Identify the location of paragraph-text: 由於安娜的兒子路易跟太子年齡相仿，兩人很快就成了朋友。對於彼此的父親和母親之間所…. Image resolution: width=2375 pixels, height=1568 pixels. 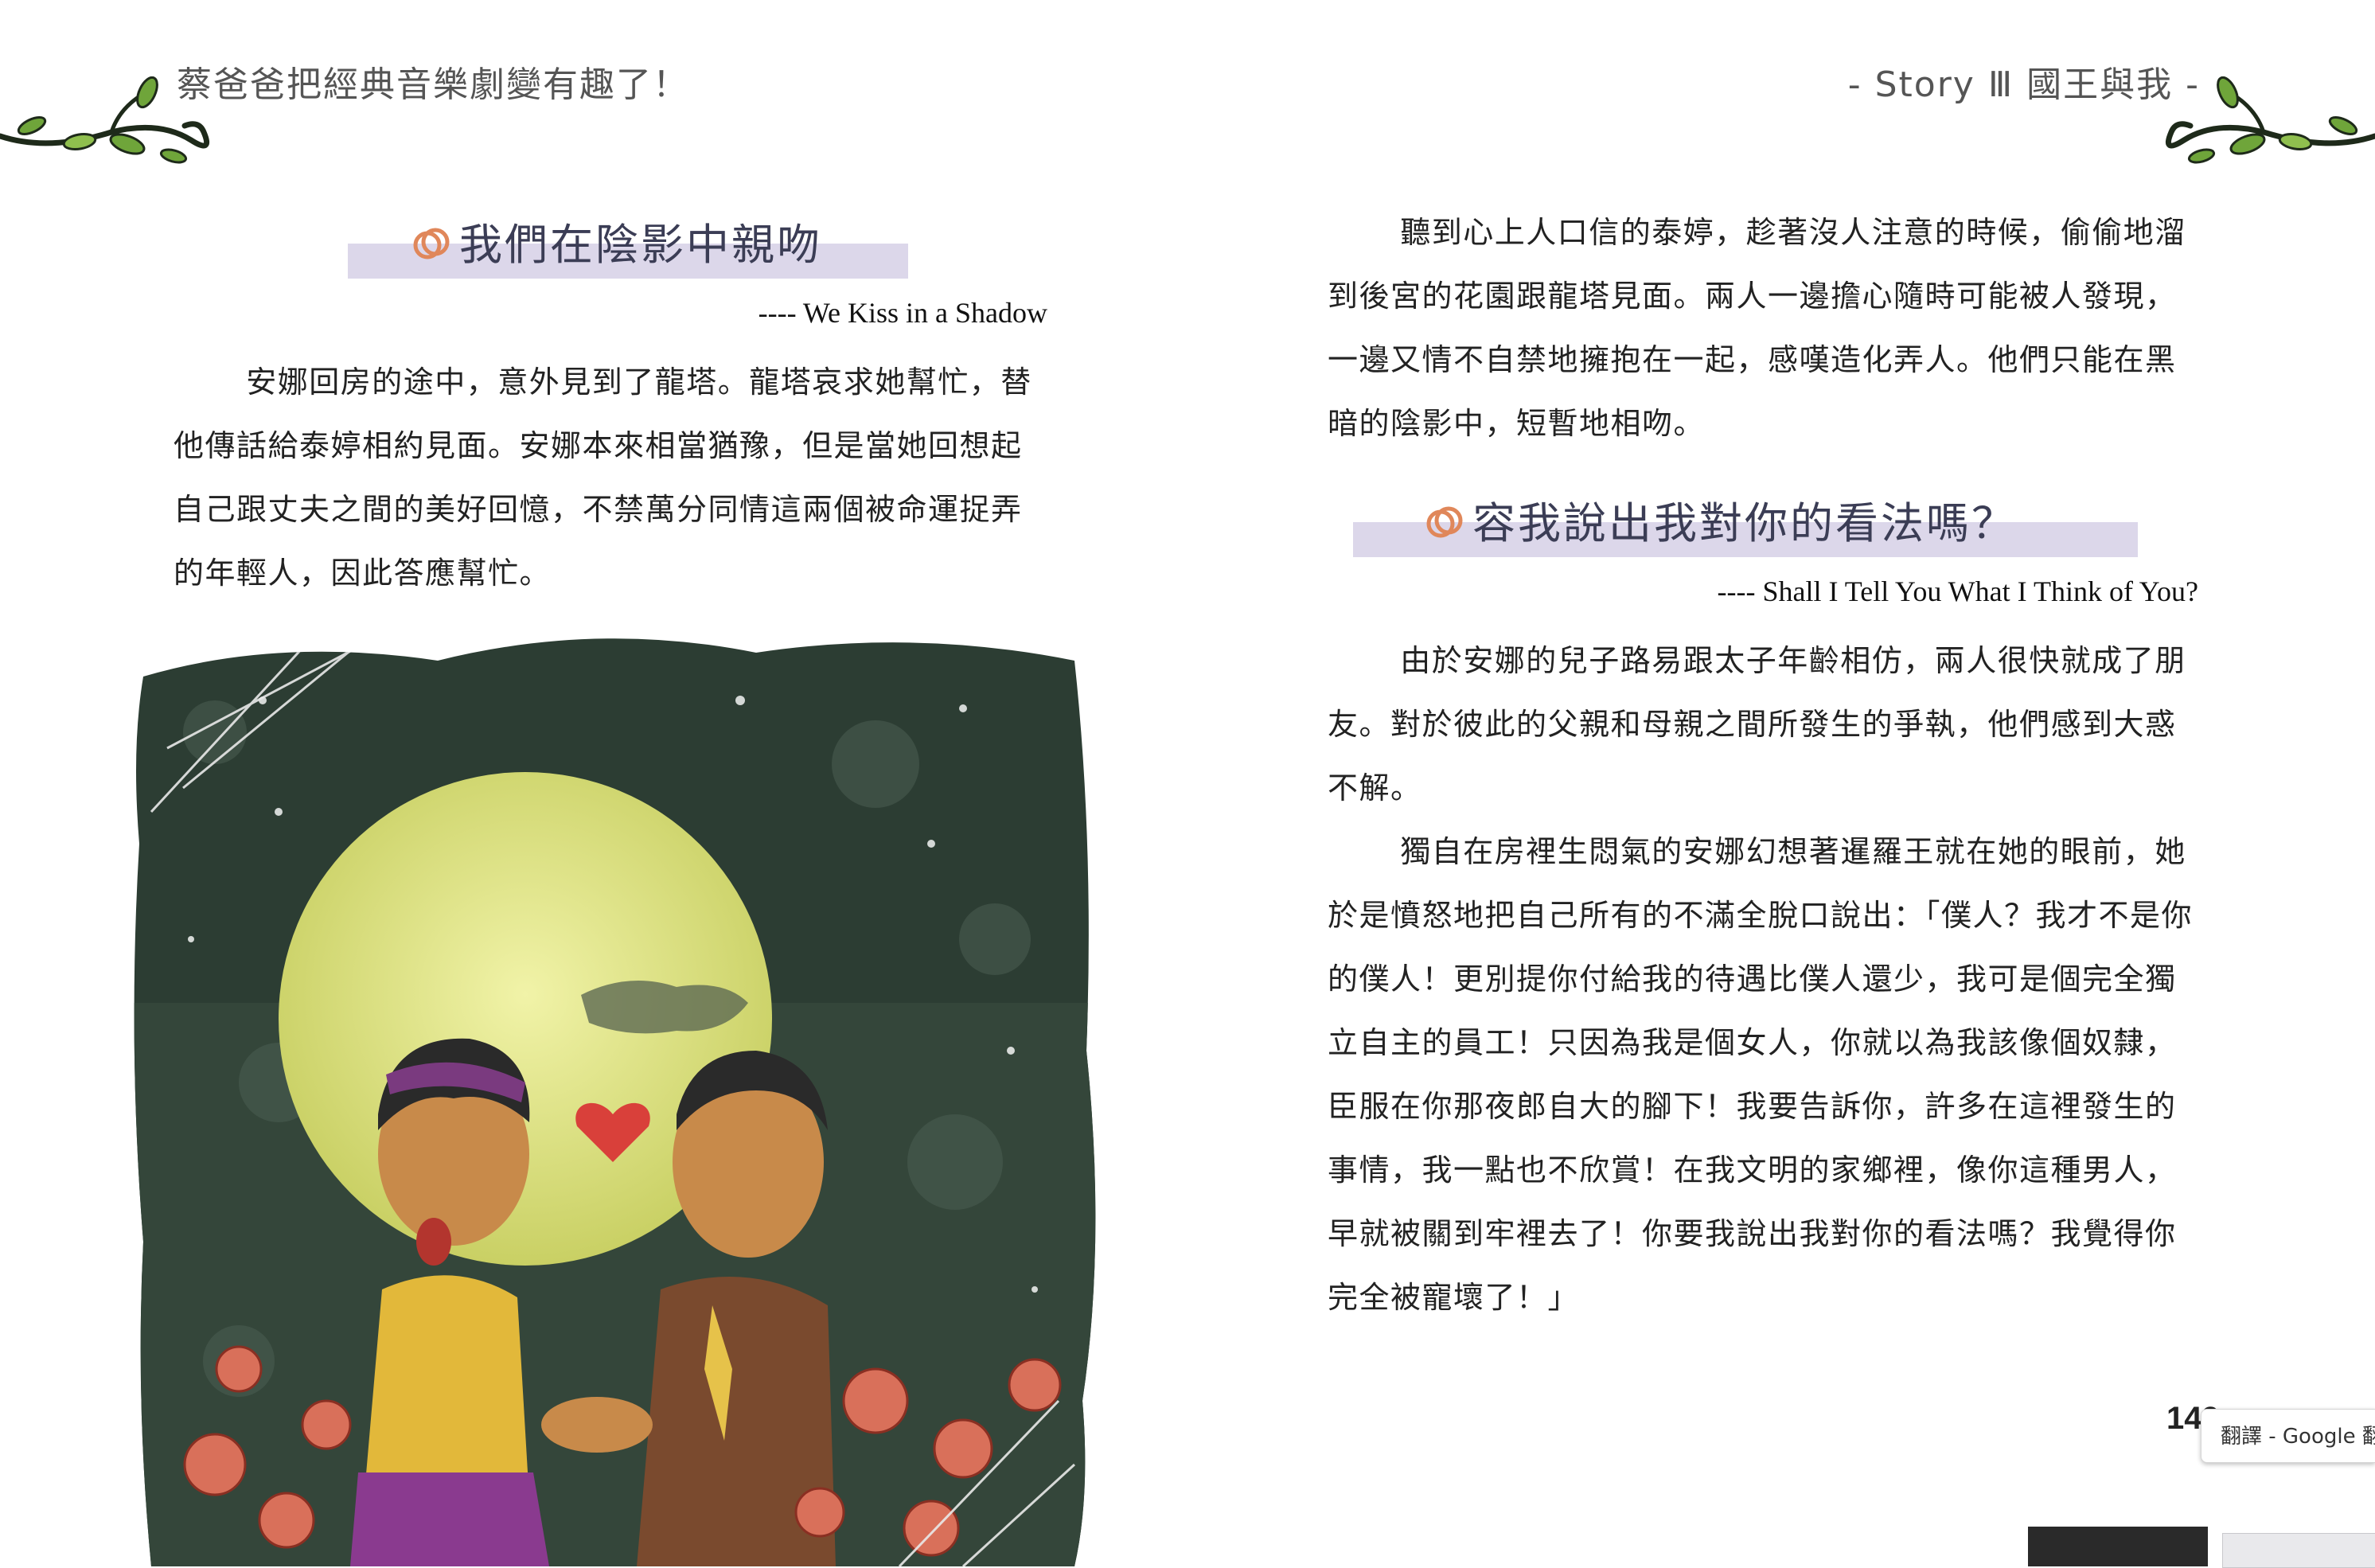
(1757, 724).